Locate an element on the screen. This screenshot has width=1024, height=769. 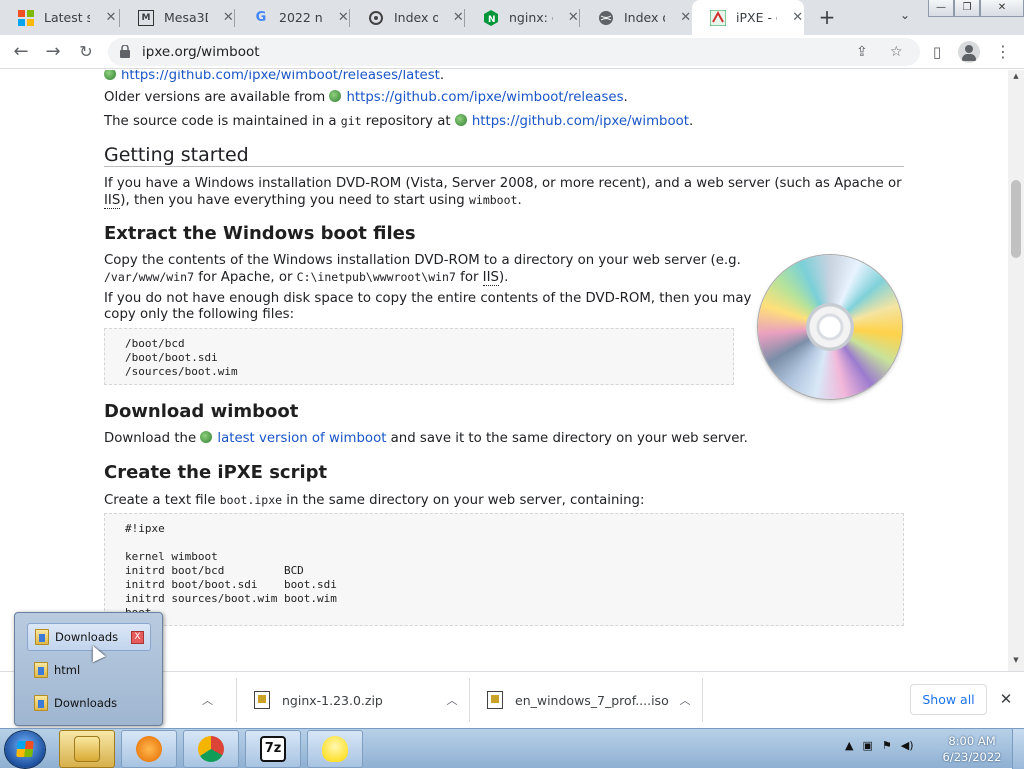
dvd-image is located at coordinates (830, 327).